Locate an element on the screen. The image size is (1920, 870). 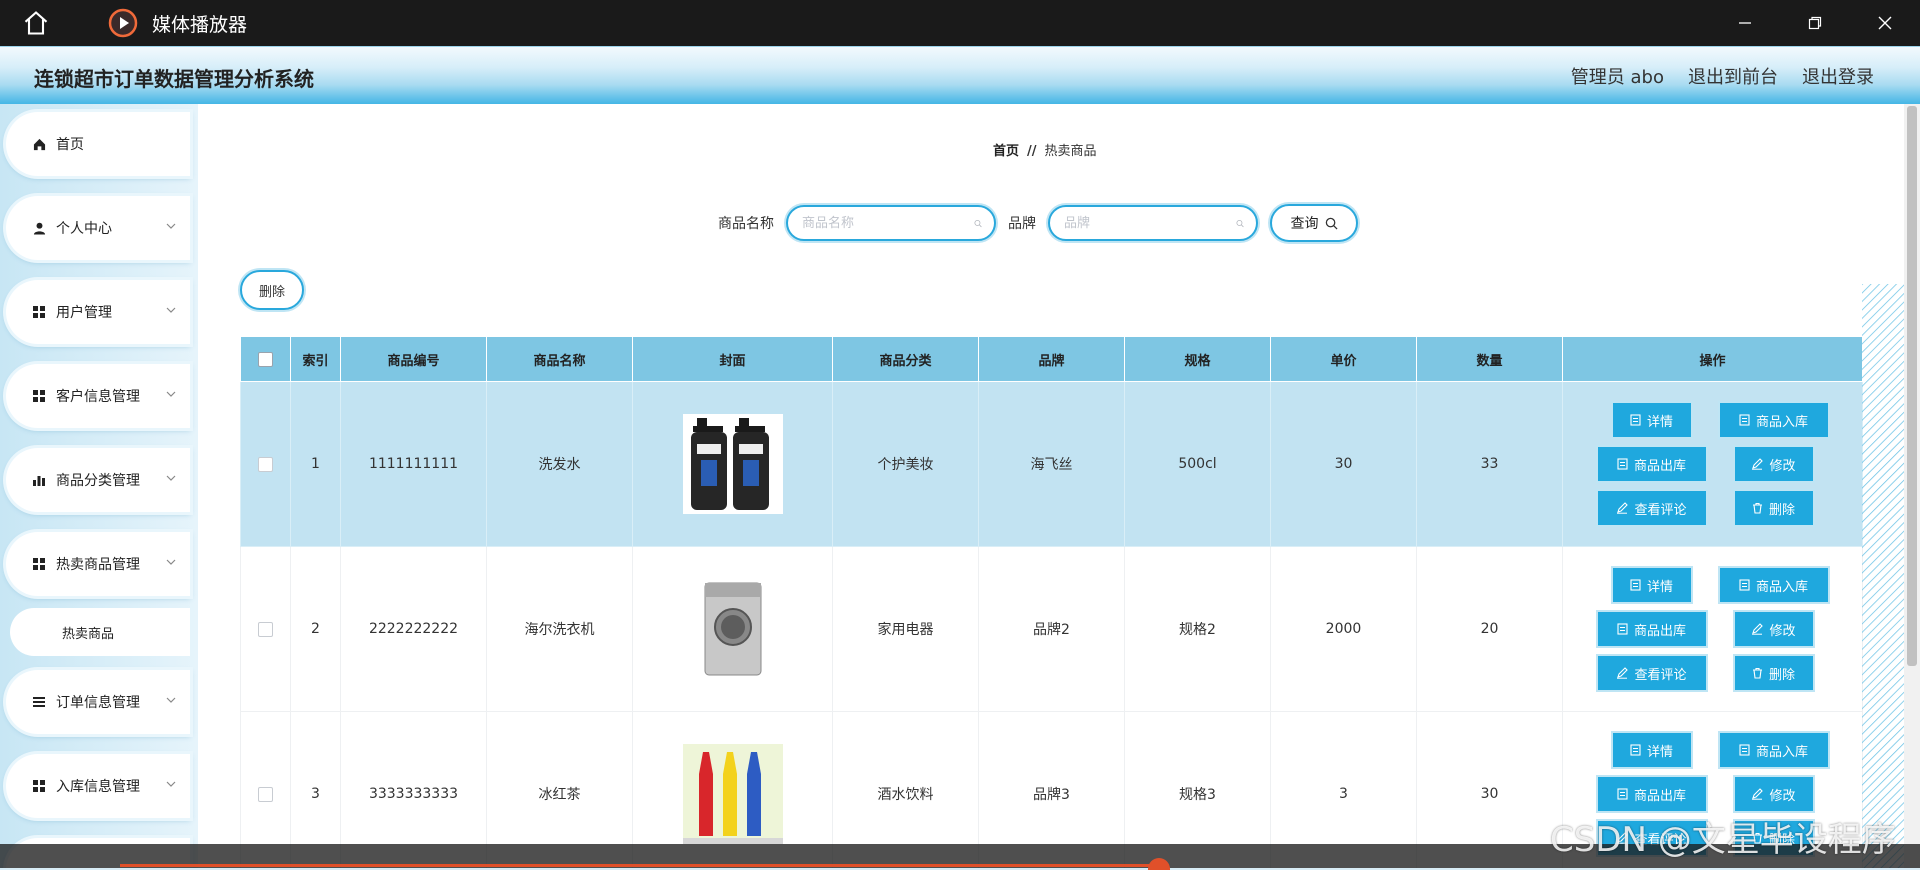
sidebar-item-user-management: 用户管理 is located at coordinates (98, 312).